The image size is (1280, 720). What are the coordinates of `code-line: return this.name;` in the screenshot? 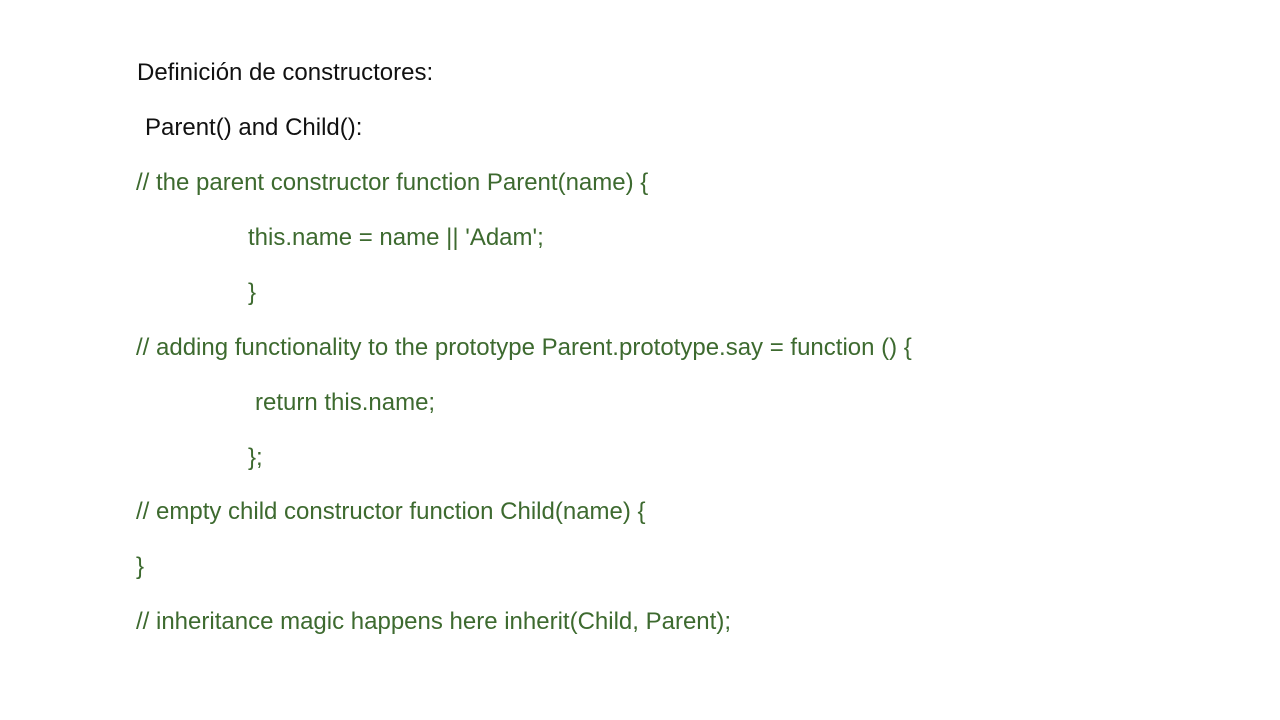 It's located at (345, 402).